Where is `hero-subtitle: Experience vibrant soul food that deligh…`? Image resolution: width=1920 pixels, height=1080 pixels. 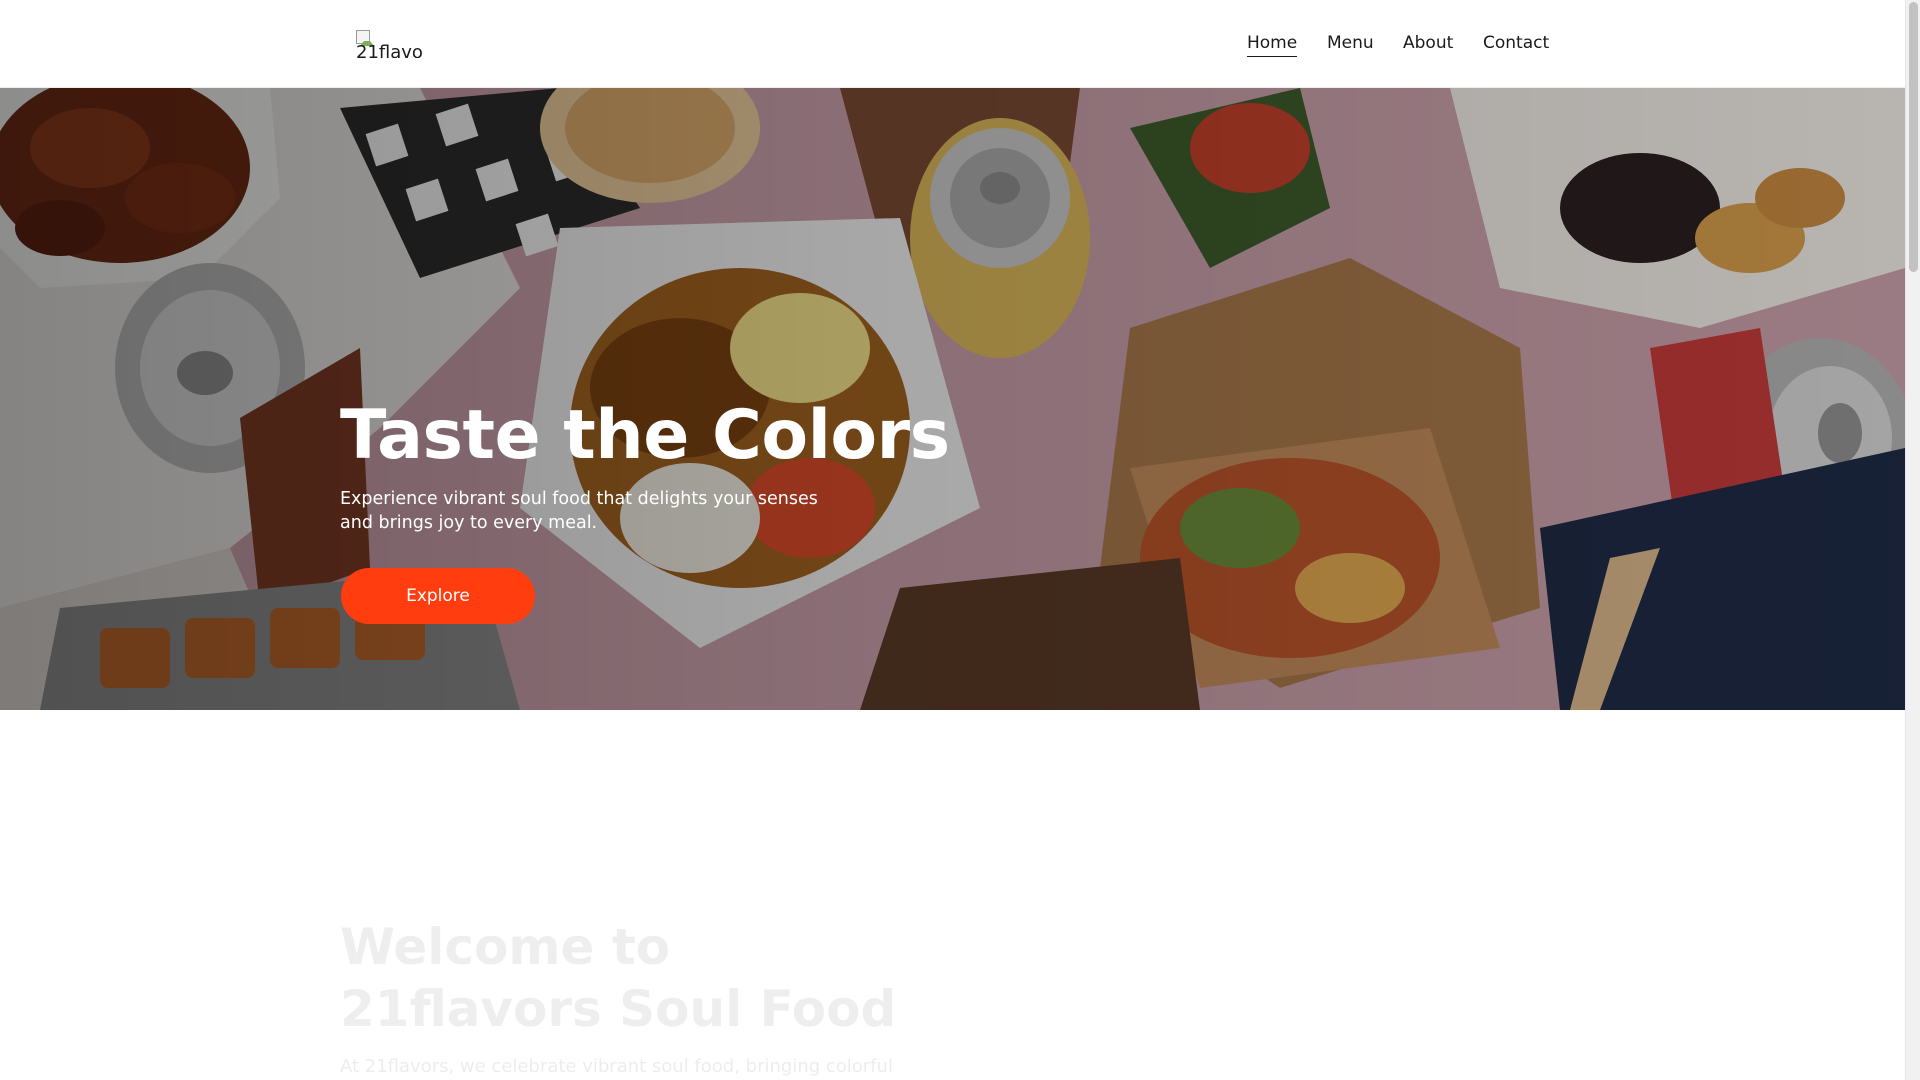 hero-subtitle: Experience vibrant soul food that deligh… is located at coordinates (579, 511).